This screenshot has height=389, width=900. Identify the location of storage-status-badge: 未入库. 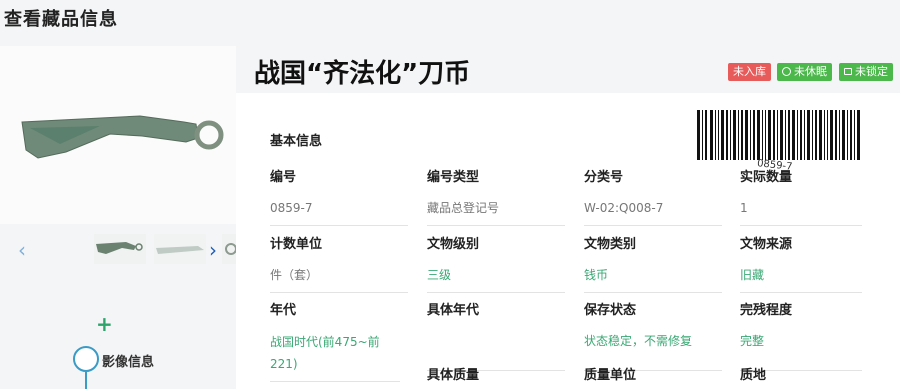
(749, 72).